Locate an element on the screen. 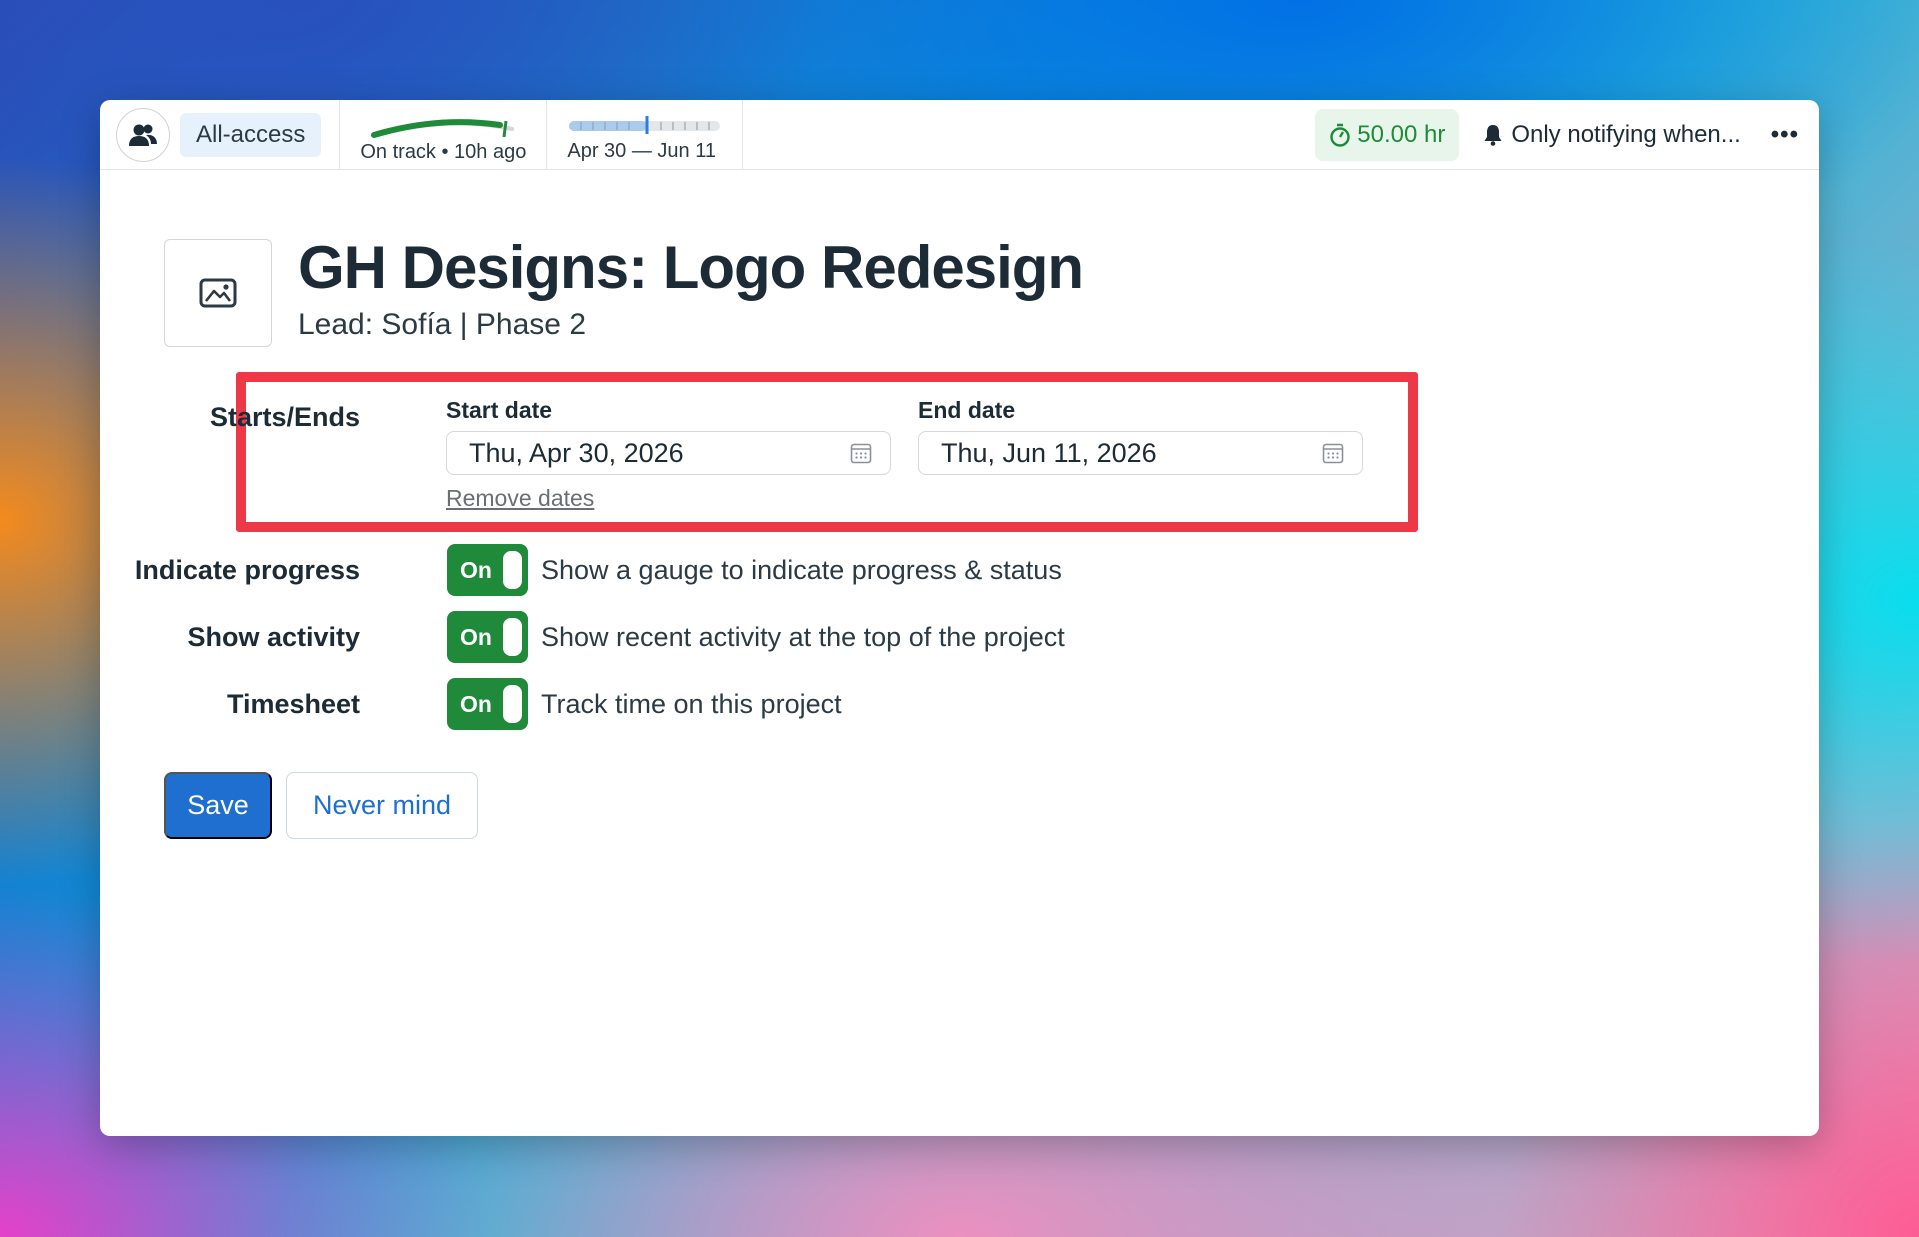  indicate-progress-label: Indicate progress is located at coordinates (247, 570).